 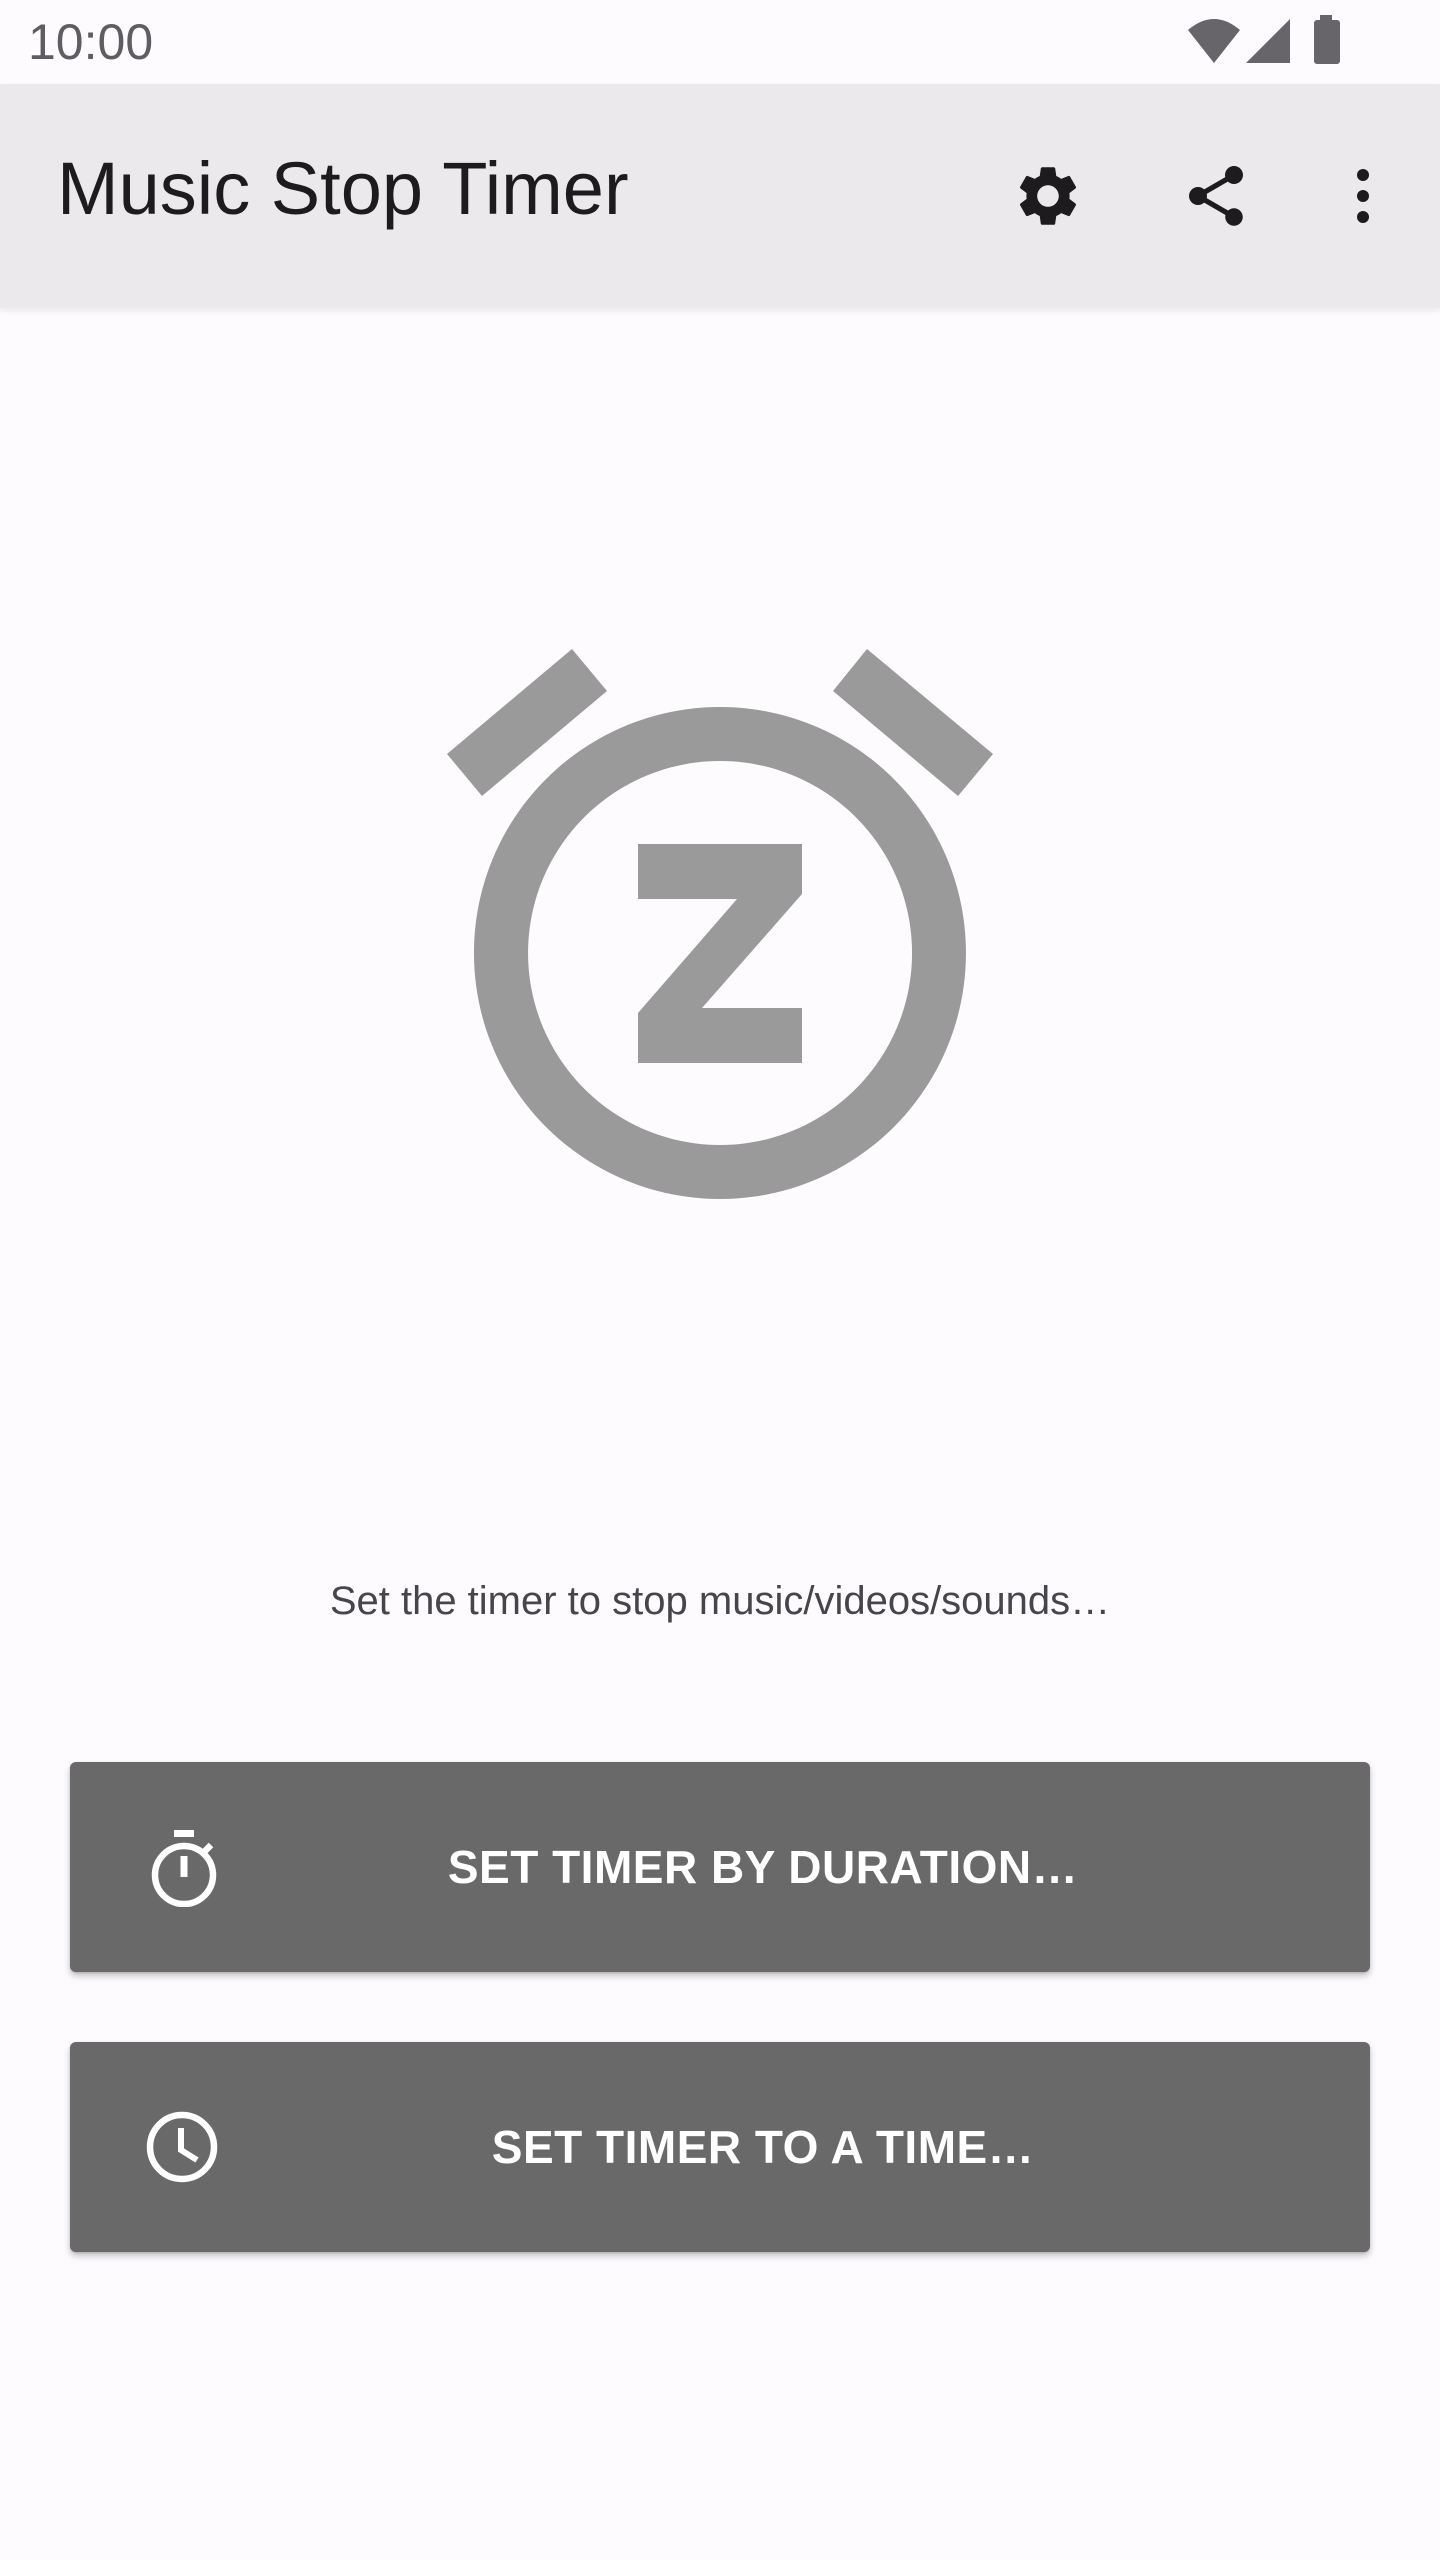 I want to click on status-time: 10:00, so click(x=91, y=42).